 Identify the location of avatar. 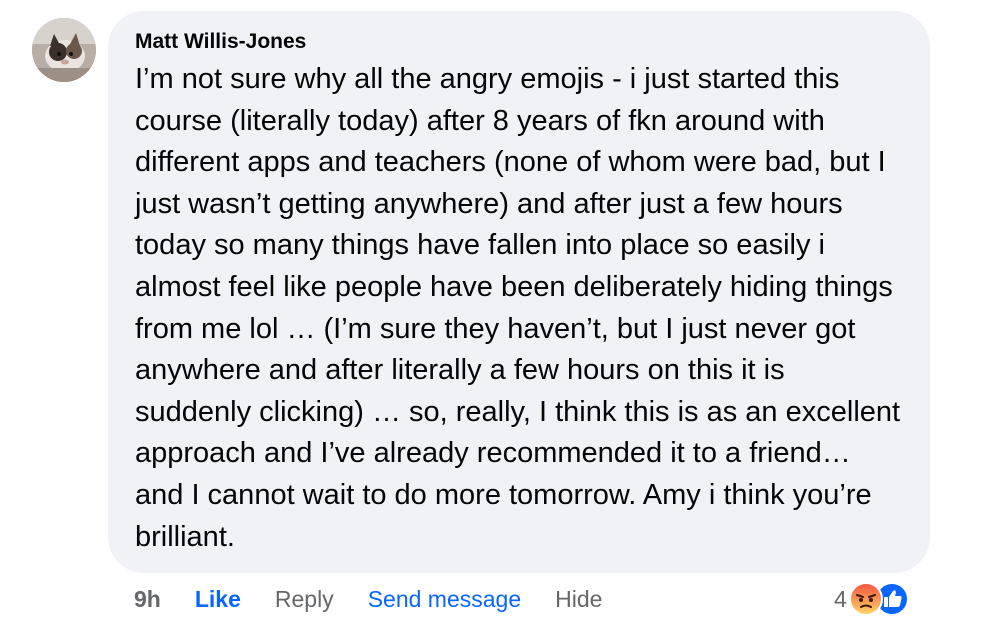
(64, 50).